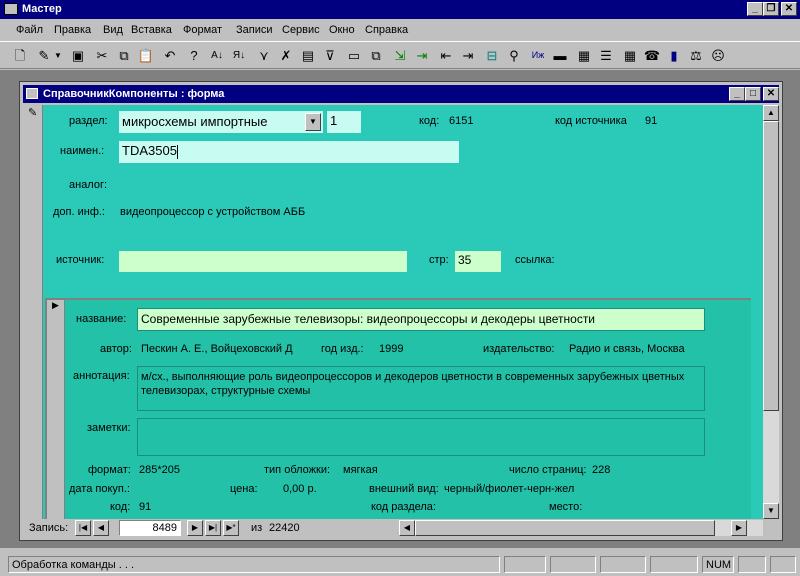 The height and width of the screenshot is (576, 800). What do you see at coordinates (146, 56) in the screenshot?
I see `paste-icon: 📋` at bounding box center [146, 56].